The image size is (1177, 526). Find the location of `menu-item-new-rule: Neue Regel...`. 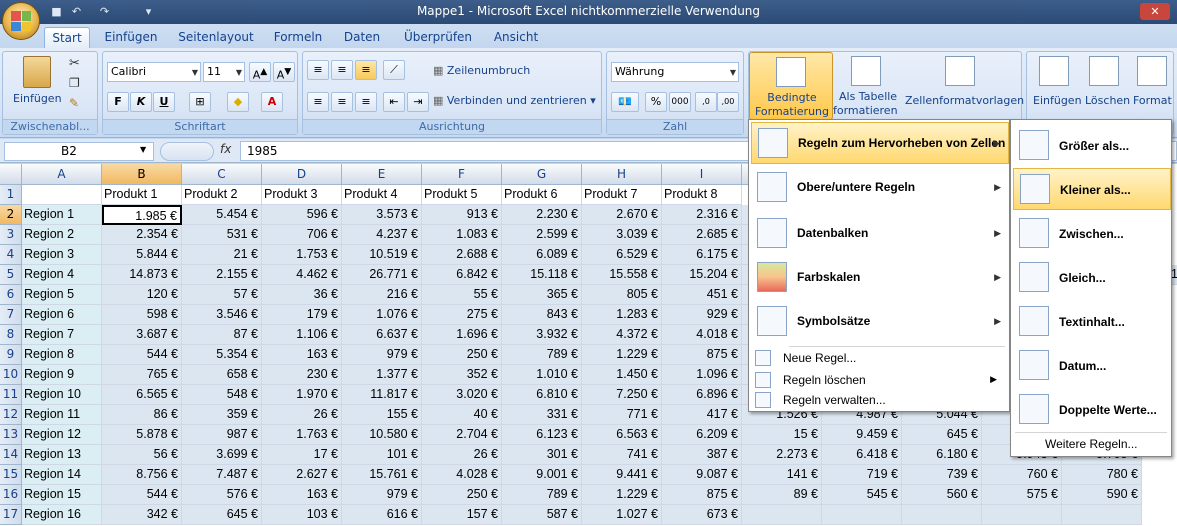

menu-item-new-rule: Neue Regel... is located at coordinates (878, 358).